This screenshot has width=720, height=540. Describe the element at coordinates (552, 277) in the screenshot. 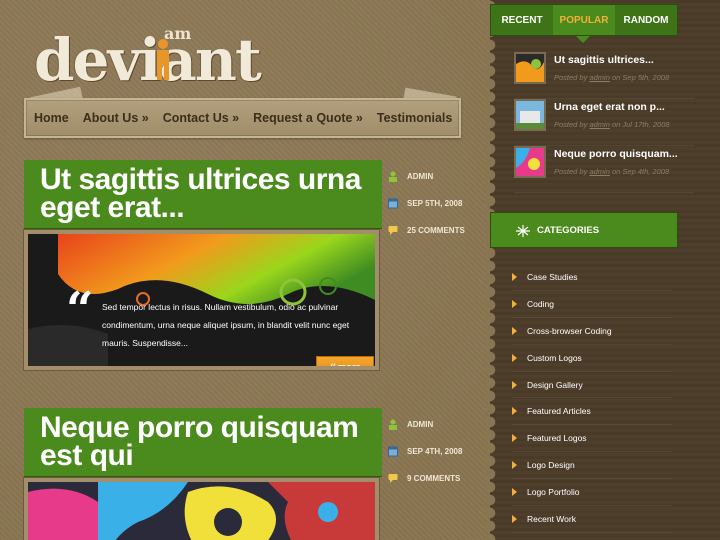

I see `category-label: Case Studies` at that location.